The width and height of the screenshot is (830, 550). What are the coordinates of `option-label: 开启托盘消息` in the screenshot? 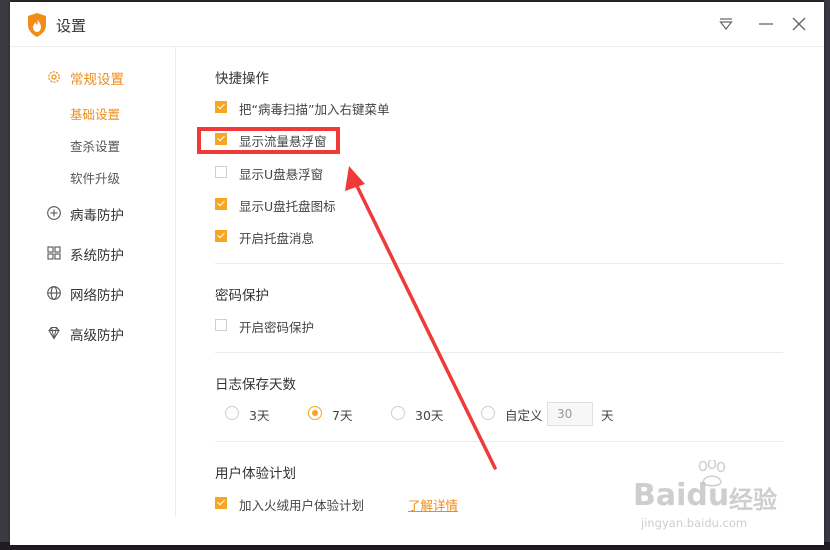 It's located at (277, 238).